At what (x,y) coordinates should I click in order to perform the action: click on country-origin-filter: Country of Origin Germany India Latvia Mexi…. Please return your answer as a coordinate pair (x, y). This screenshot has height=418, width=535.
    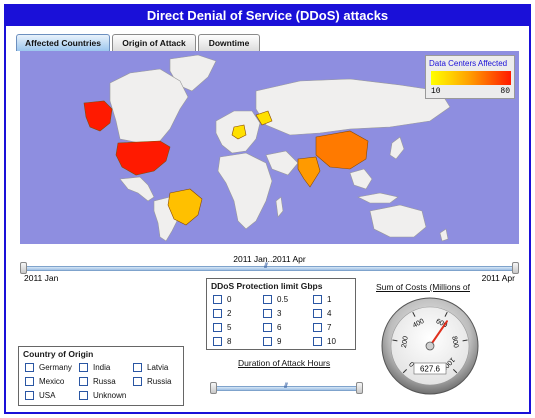
    Looking at the image, I should click on (101, 376).